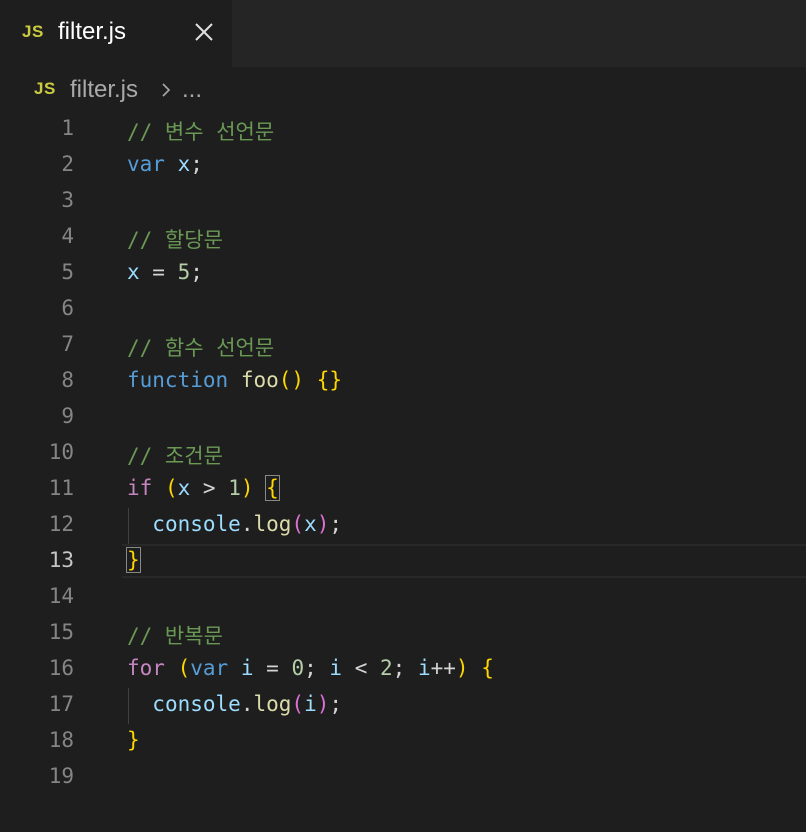 The height and width of the screenshot is (832, 806). I want to click on line-content: // 함수 선언문, so click(200, 347).